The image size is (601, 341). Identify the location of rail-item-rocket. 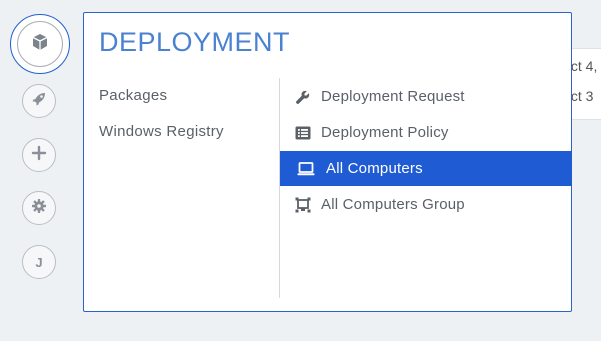
(39, 101).